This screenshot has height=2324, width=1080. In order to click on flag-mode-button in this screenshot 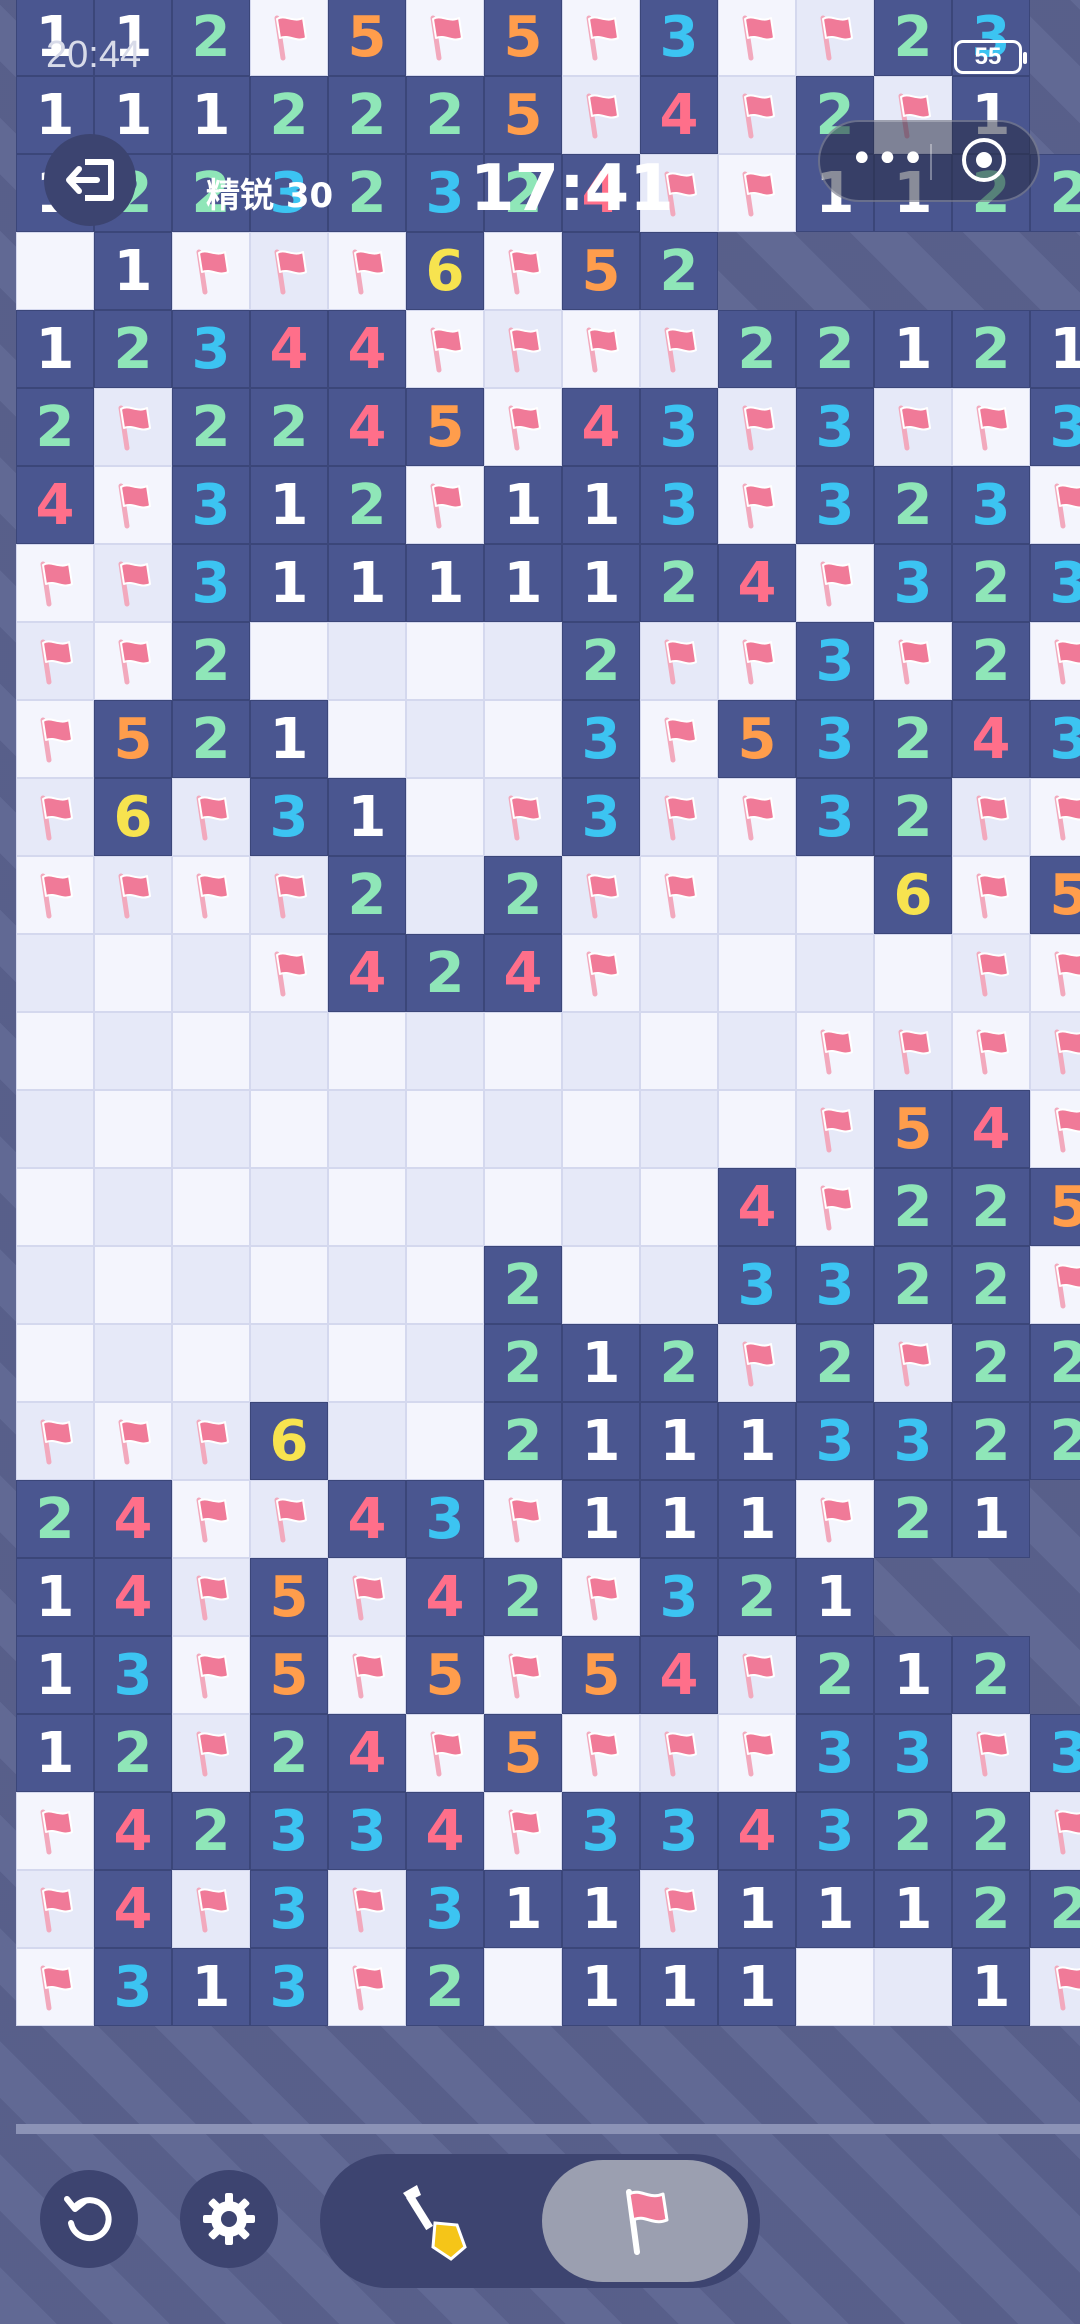, I will do `click(645, 2221)`.